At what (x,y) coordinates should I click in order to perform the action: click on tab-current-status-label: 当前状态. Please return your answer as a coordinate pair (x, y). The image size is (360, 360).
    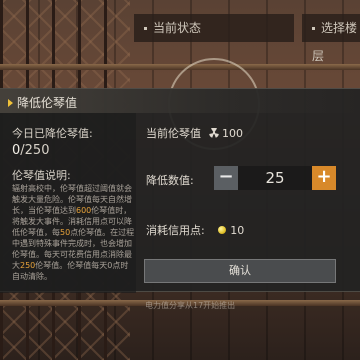
    Looking at the image, I should click on (177, 28).